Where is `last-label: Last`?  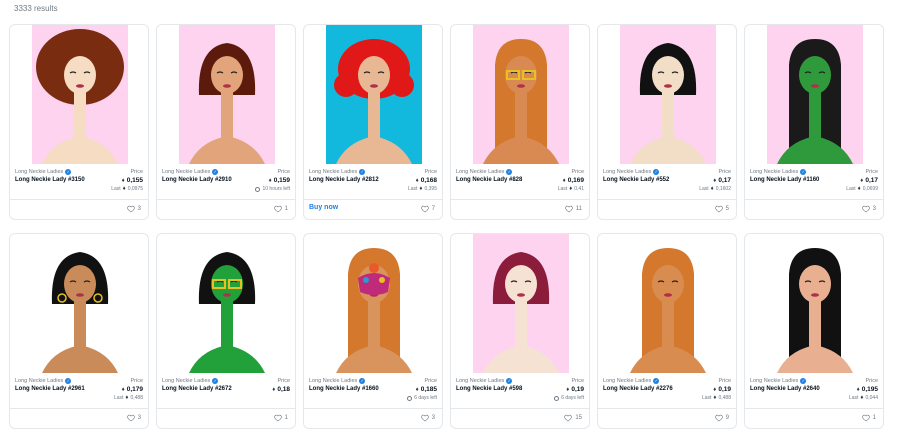
last-label: Last is located at coordinates (704, 189).